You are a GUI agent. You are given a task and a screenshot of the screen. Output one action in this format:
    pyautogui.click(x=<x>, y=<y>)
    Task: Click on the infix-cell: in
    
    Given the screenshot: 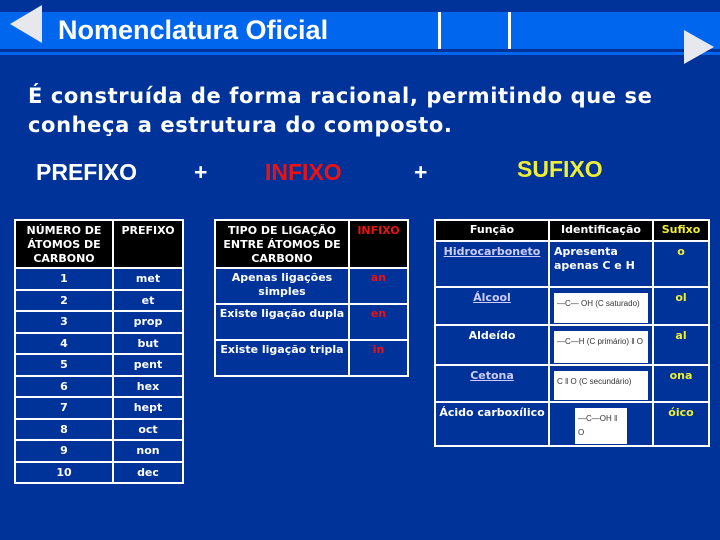 What is the action you would take?
    pyautogui.click(x=378, y=358)
    